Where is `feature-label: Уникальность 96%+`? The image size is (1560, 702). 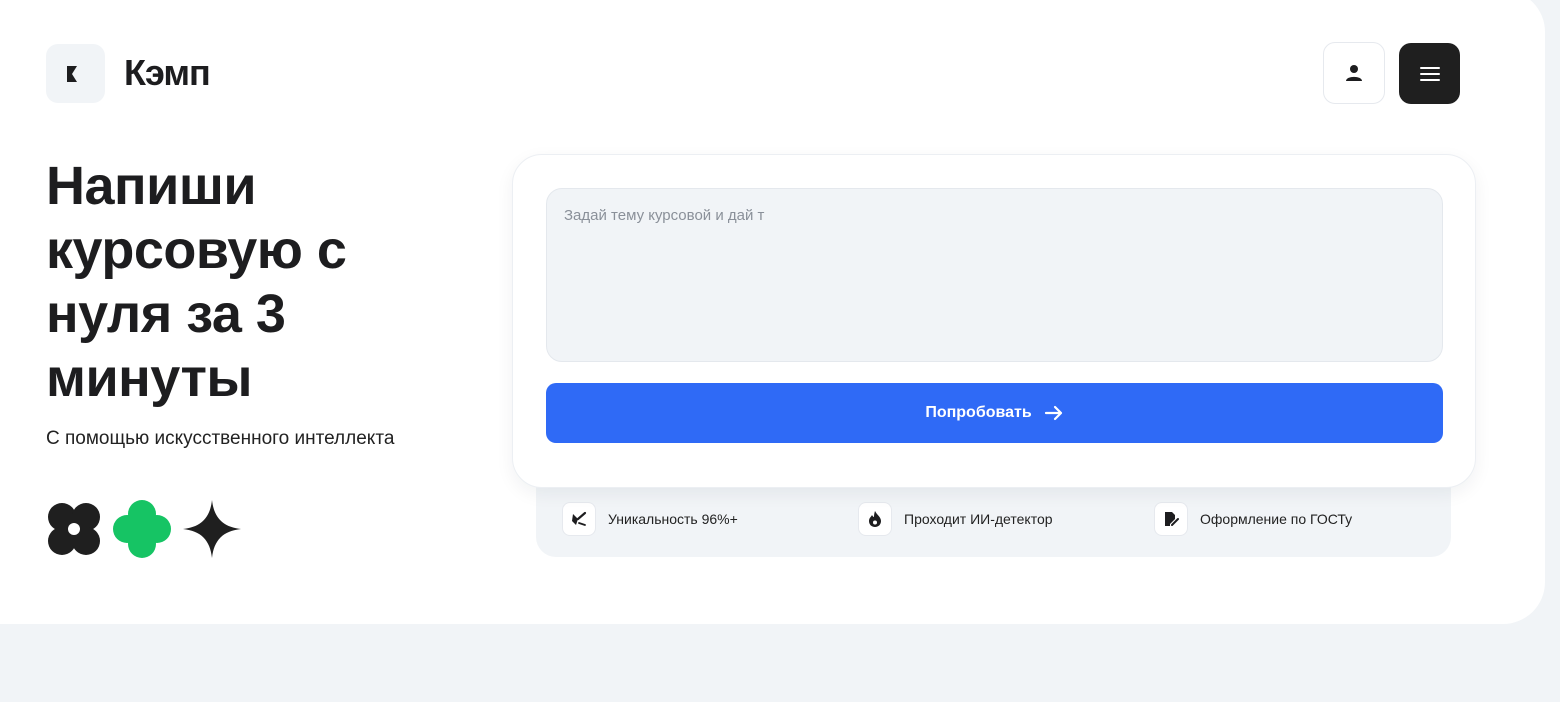 feature-label: Уникальность 96%+ is located at coordinates (673, 519).